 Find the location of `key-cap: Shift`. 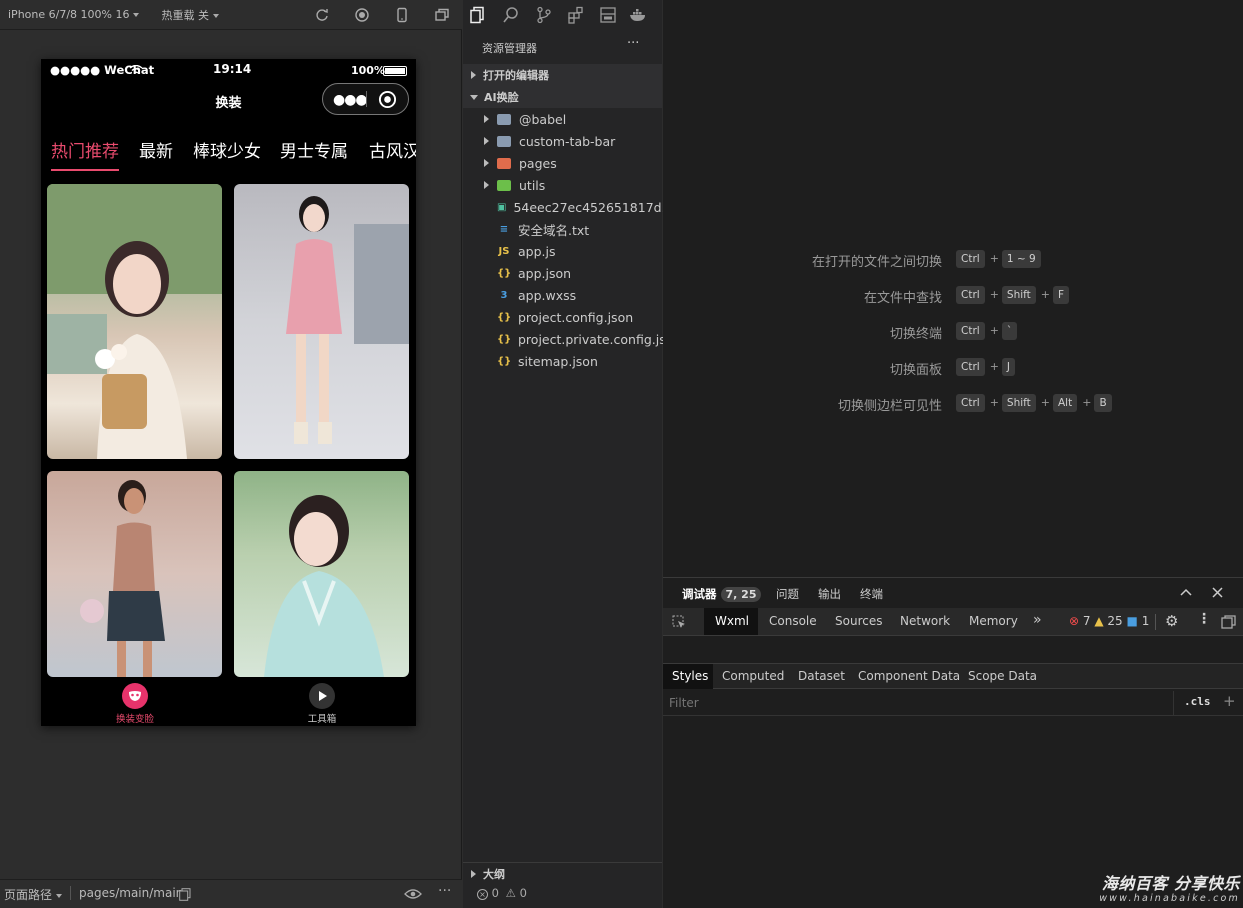

key-cap: Shift is located at coordinates (1018, 295).